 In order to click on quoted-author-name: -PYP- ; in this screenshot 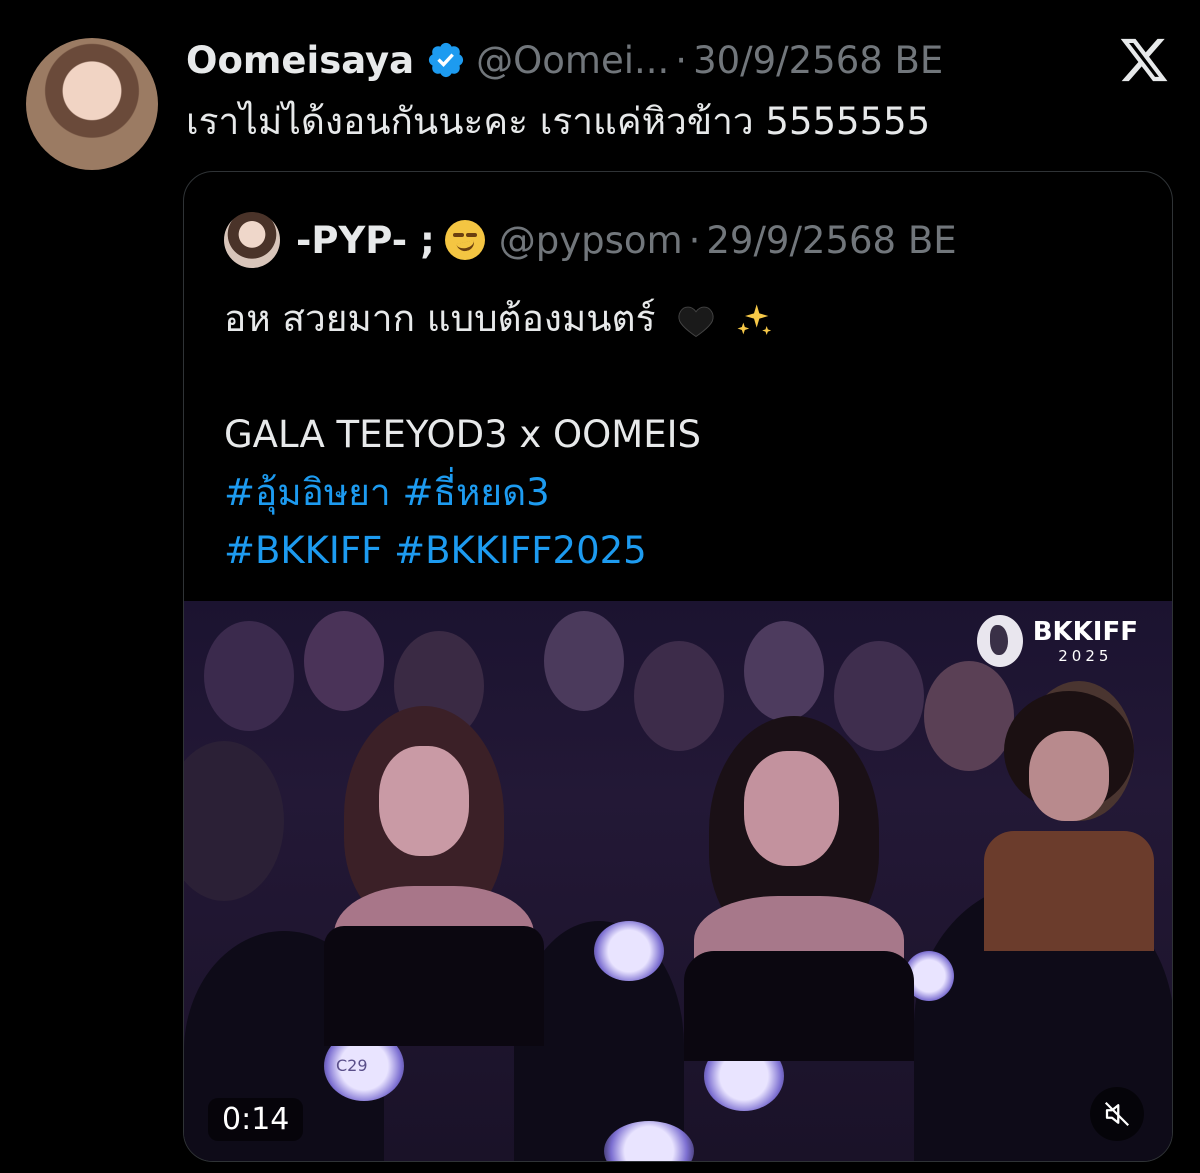, I will do `click(365, 240)`.